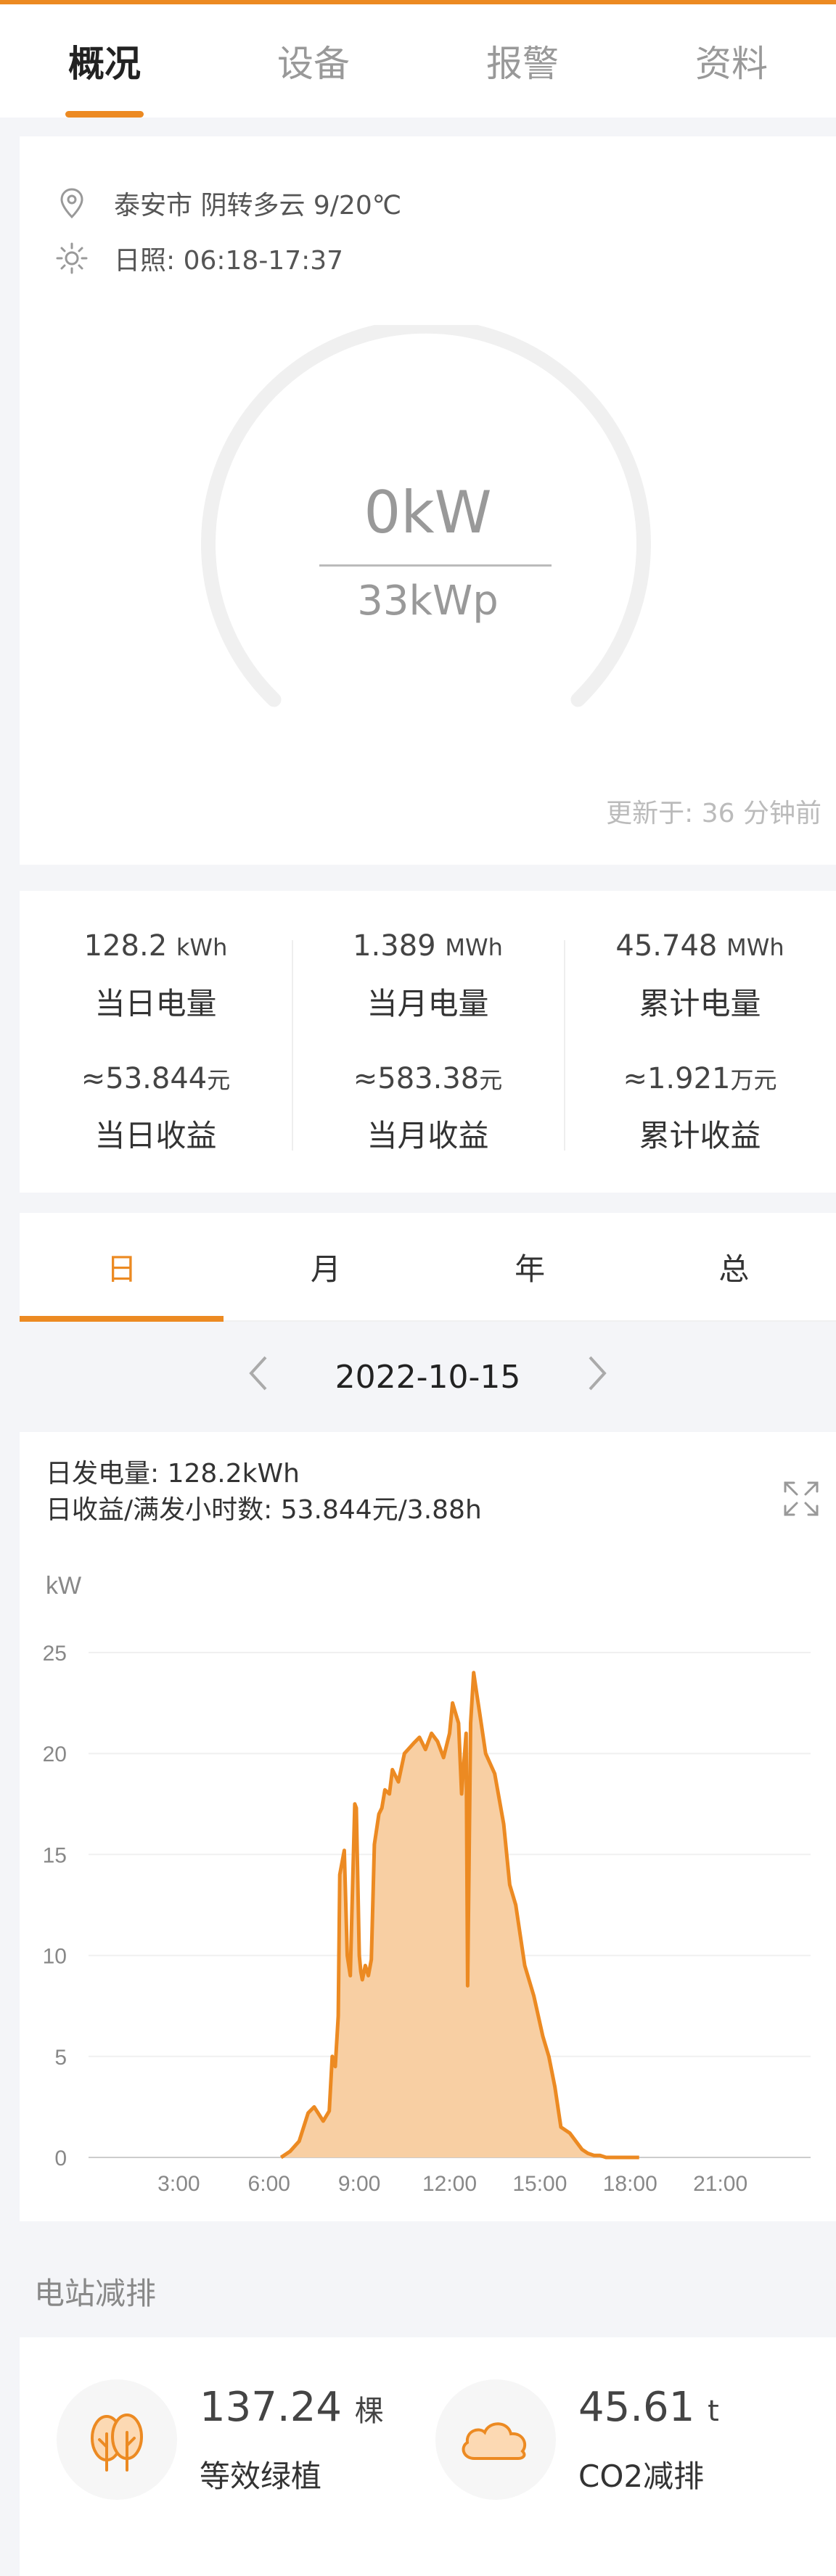 The height and width of the screenshot is (2576, 836). I want to click on tab-day: 日, so click(122, 1267).